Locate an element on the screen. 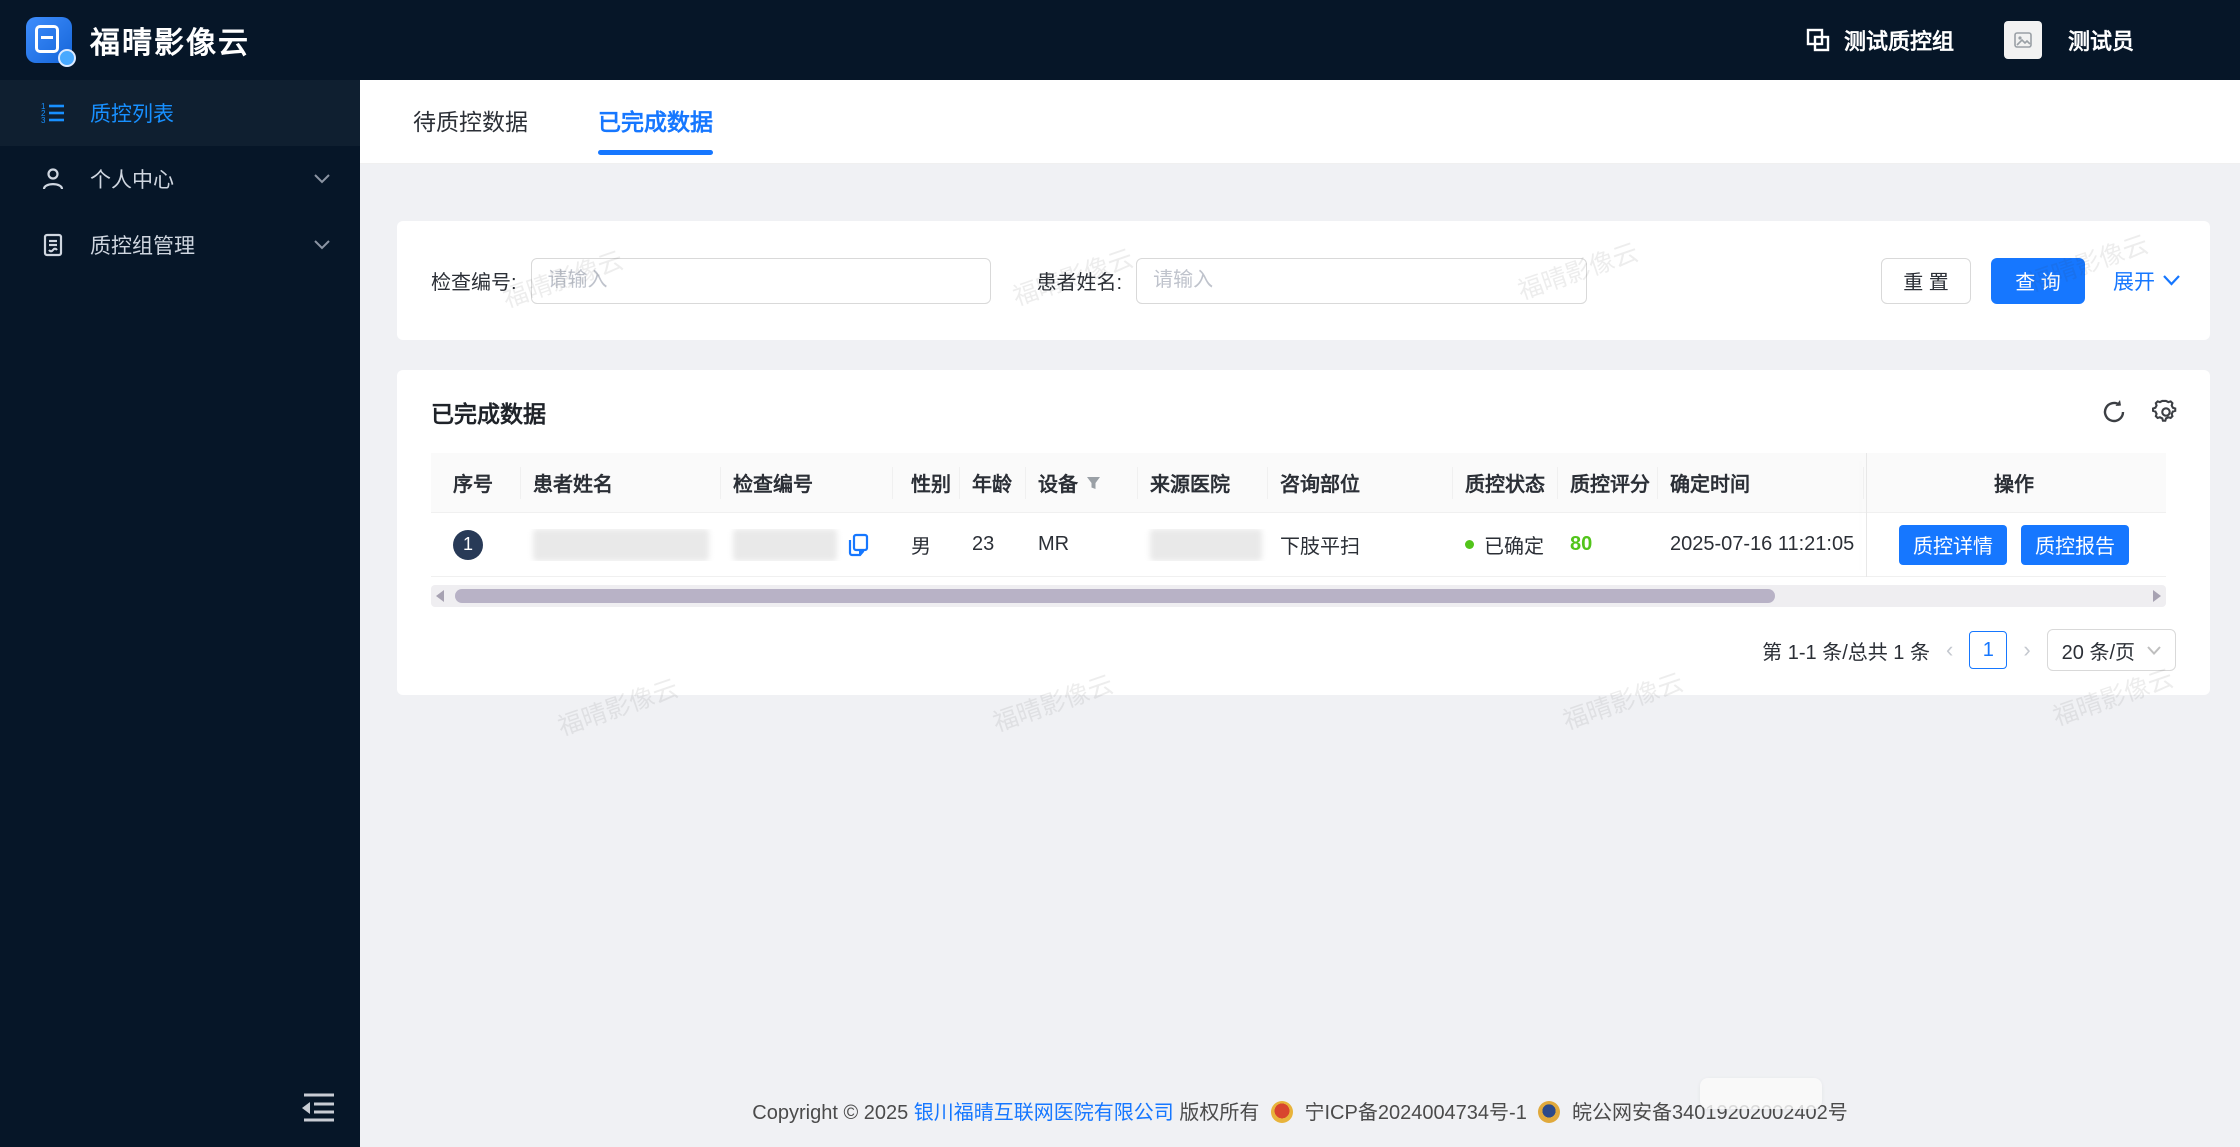 This screenshot has width=2240, height=1147. next-page-icon: › is located at coordinates (2026, 650).